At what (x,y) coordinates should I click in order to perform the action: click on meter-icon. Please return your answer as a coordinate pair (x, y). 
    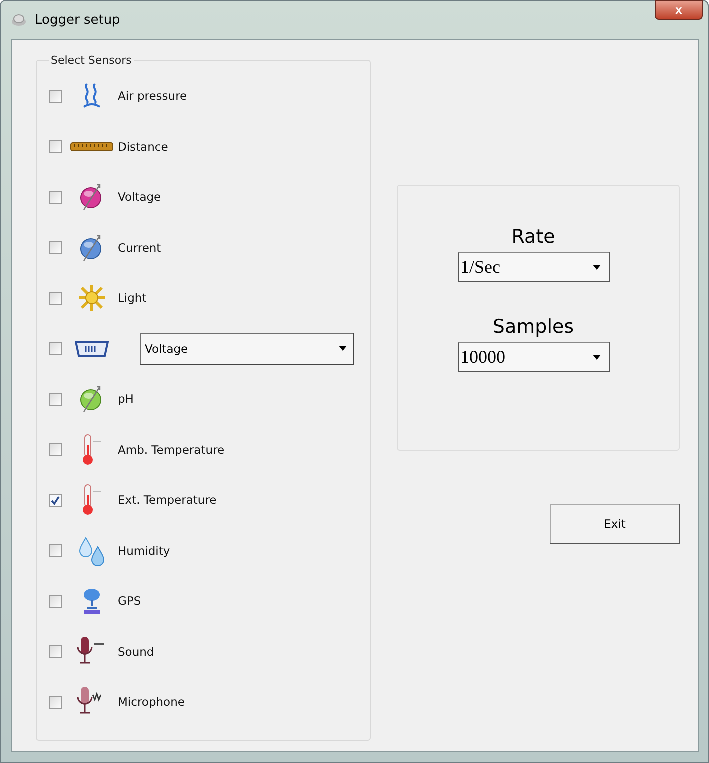
    Looking at the image, I should click on (92, 349).